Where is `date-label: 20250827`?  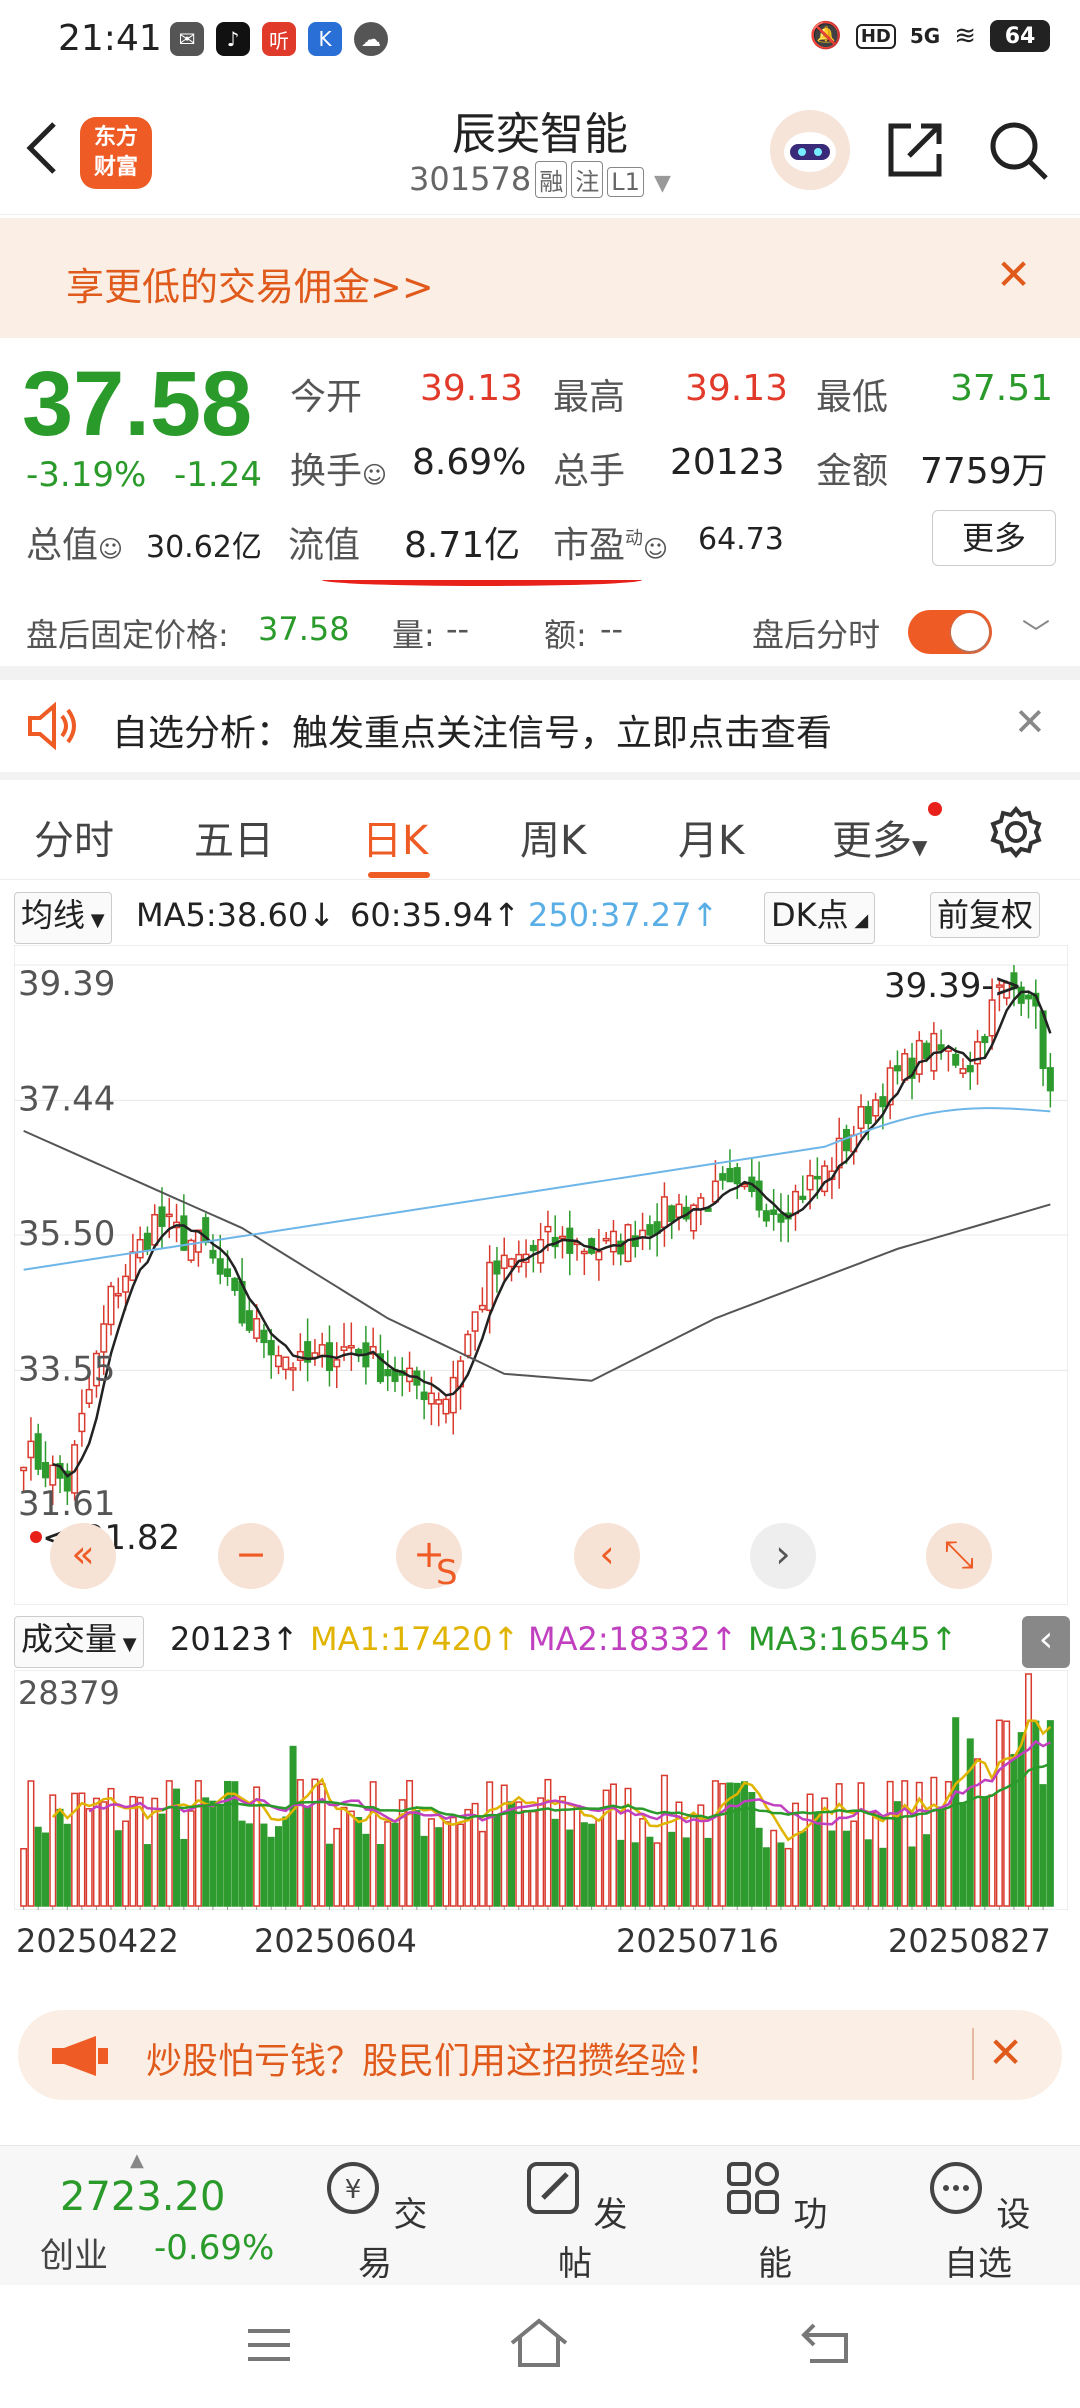 date-label: 20250827 is located at coordinates (969, 1941).